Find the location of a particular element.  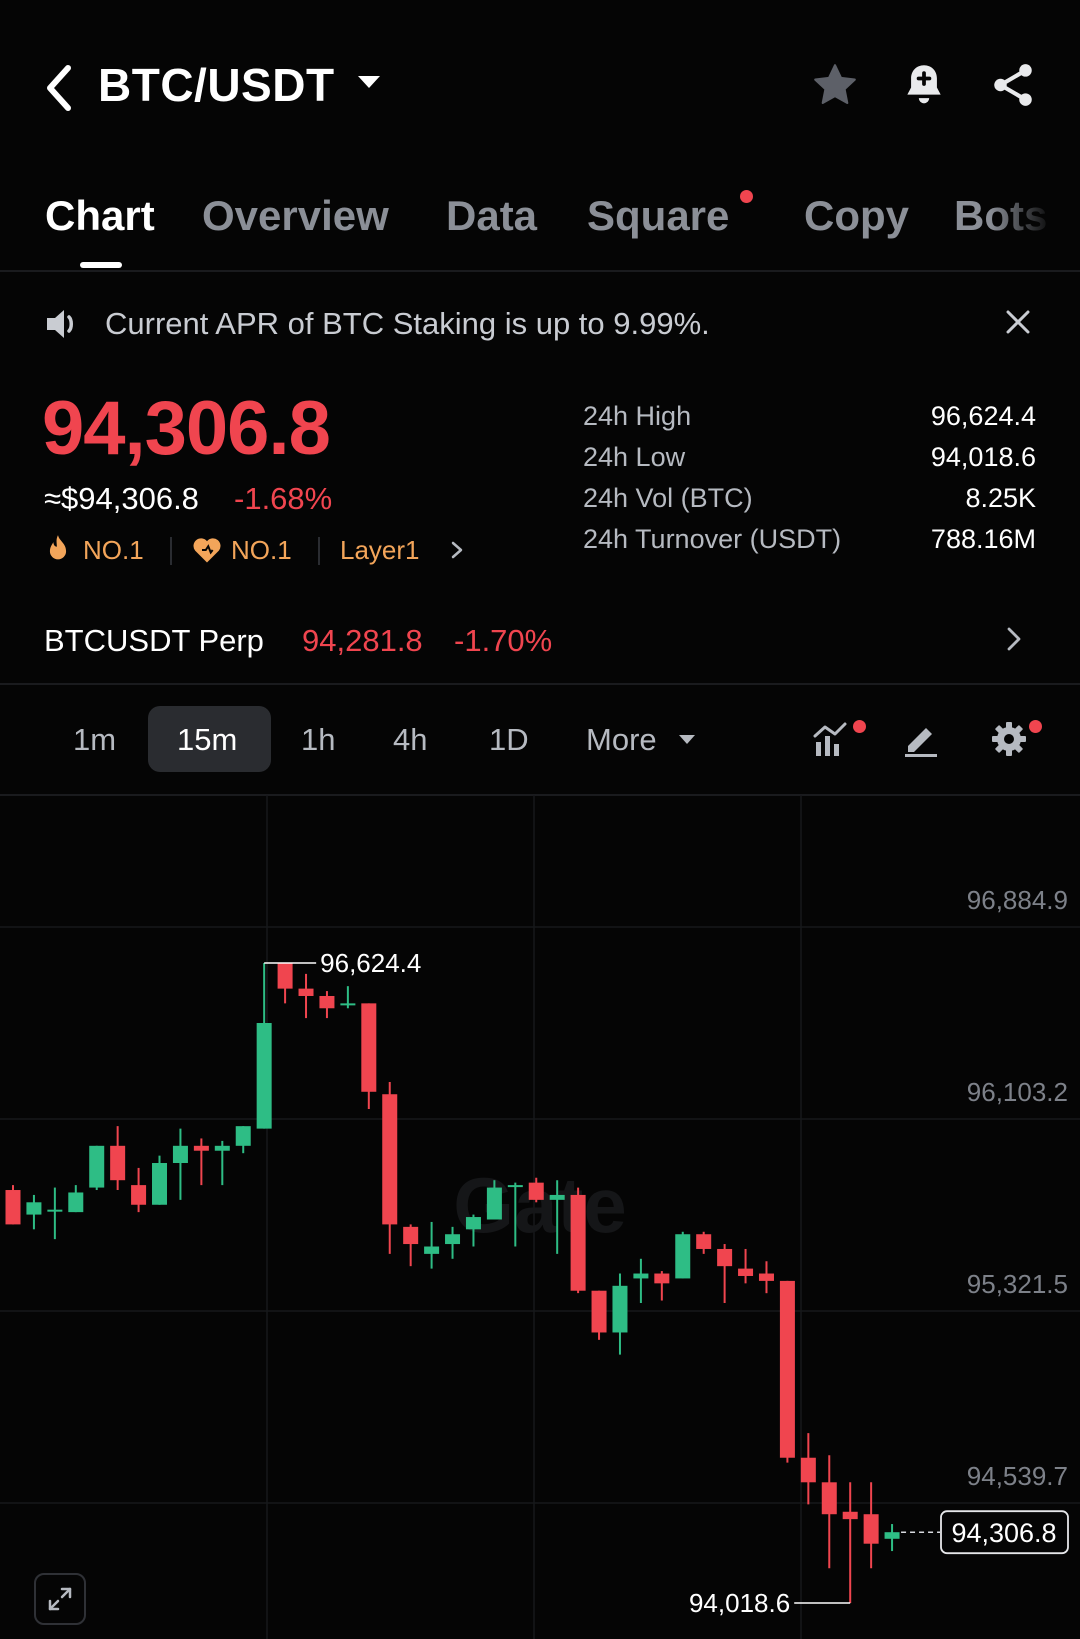

flame-icon is located at coordinates (58, 547).